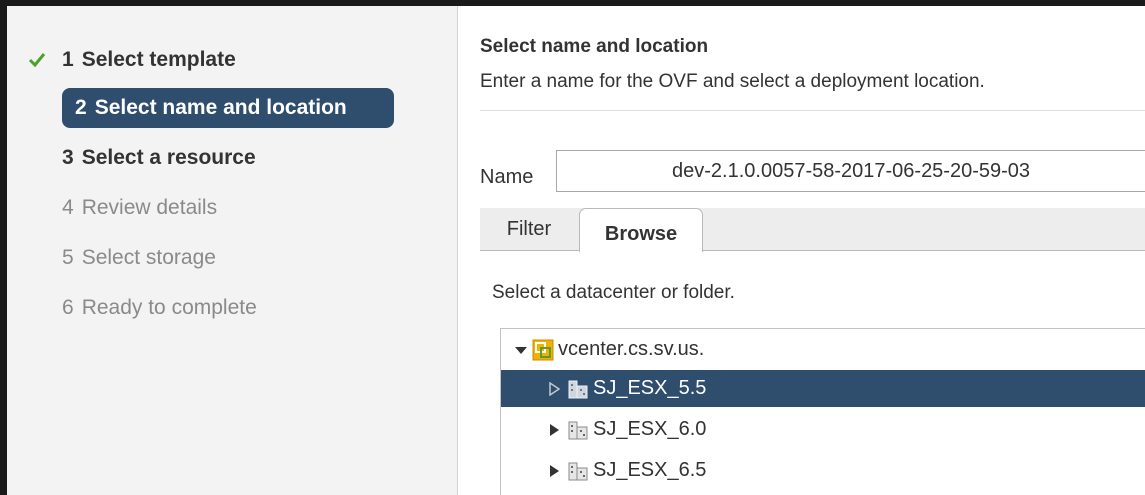 The image size is (1145, 495). What do you see at coordinates (613, 292) in the screenshot?
I see `browse-hint: Select a datacenter or folder.` at bounding box center [613, 292].